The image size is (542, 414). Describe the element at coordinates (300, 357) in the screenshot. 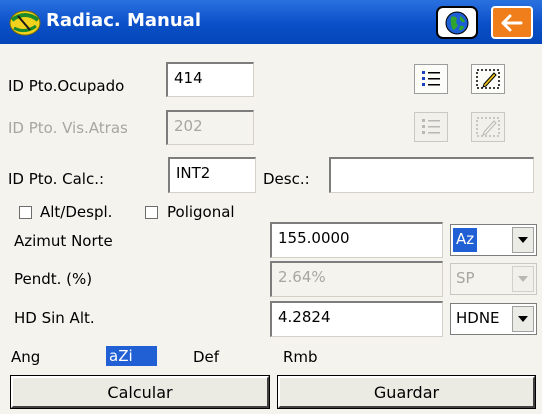

I see `mode-rmb: Rmb` at that location.